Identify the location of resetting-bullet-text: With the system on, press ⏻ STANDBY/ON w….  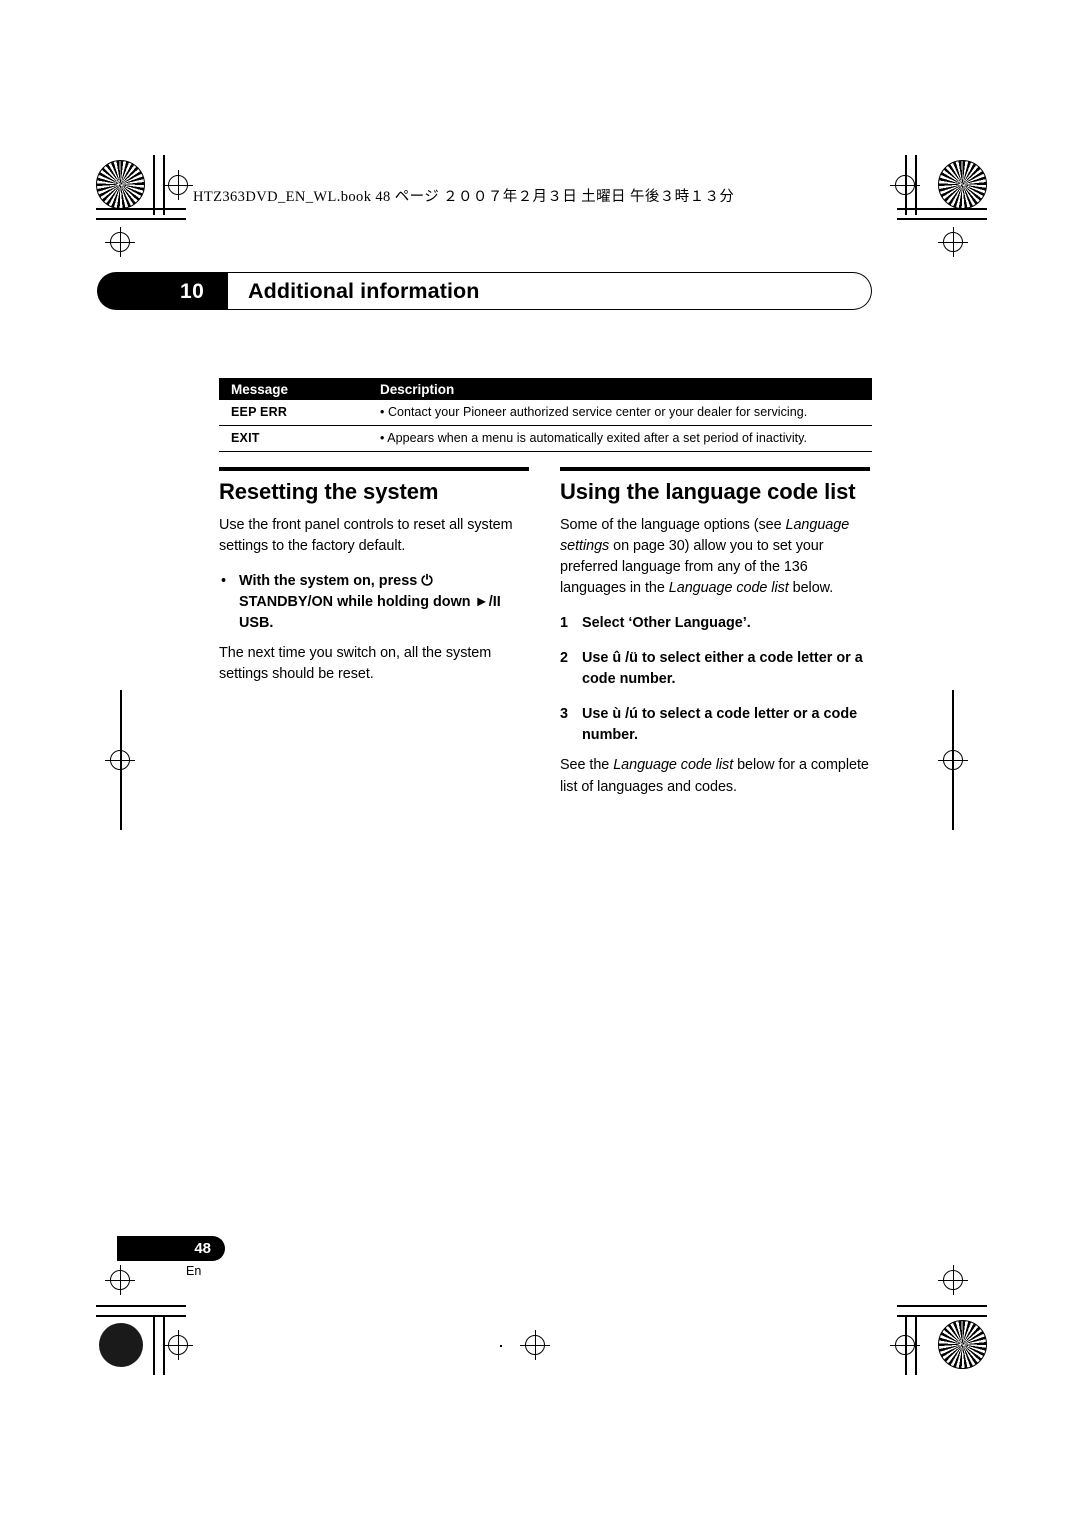
(370, 602).